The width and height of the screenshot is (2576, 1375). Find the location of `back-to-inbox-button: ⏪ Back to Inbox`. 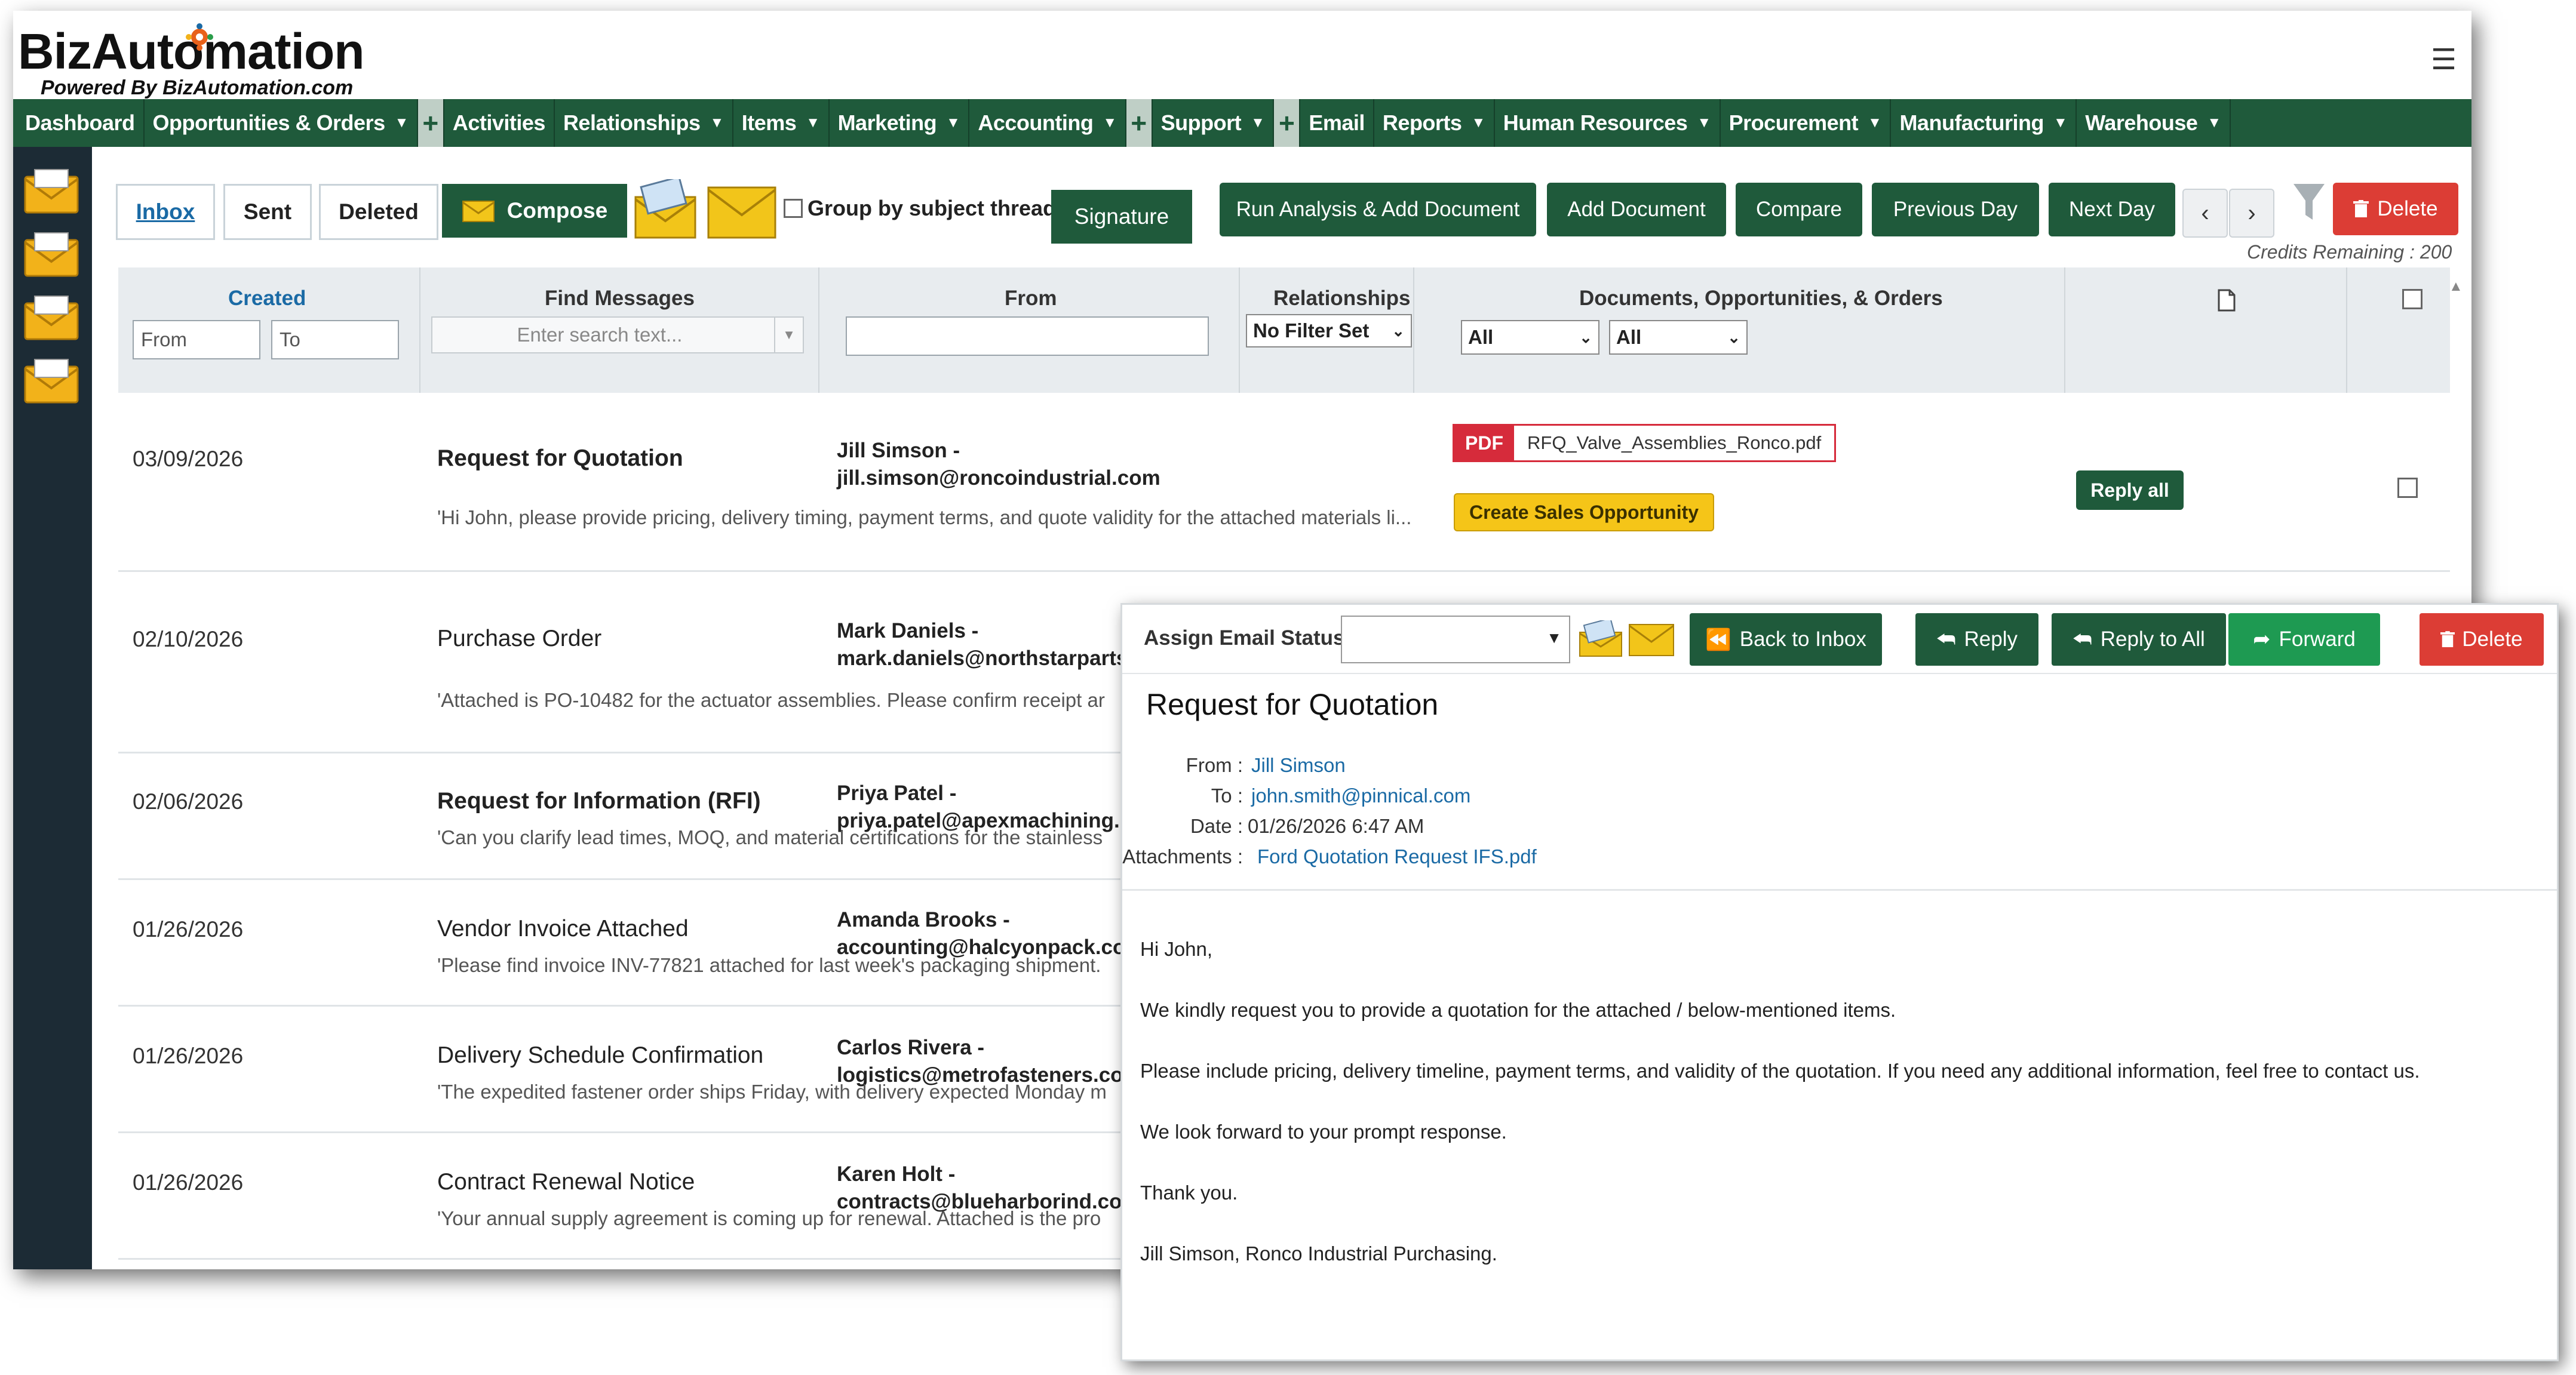

back-to-inbox-button: ⏪ Back to Inbox is located at coordinates (1786, 639).